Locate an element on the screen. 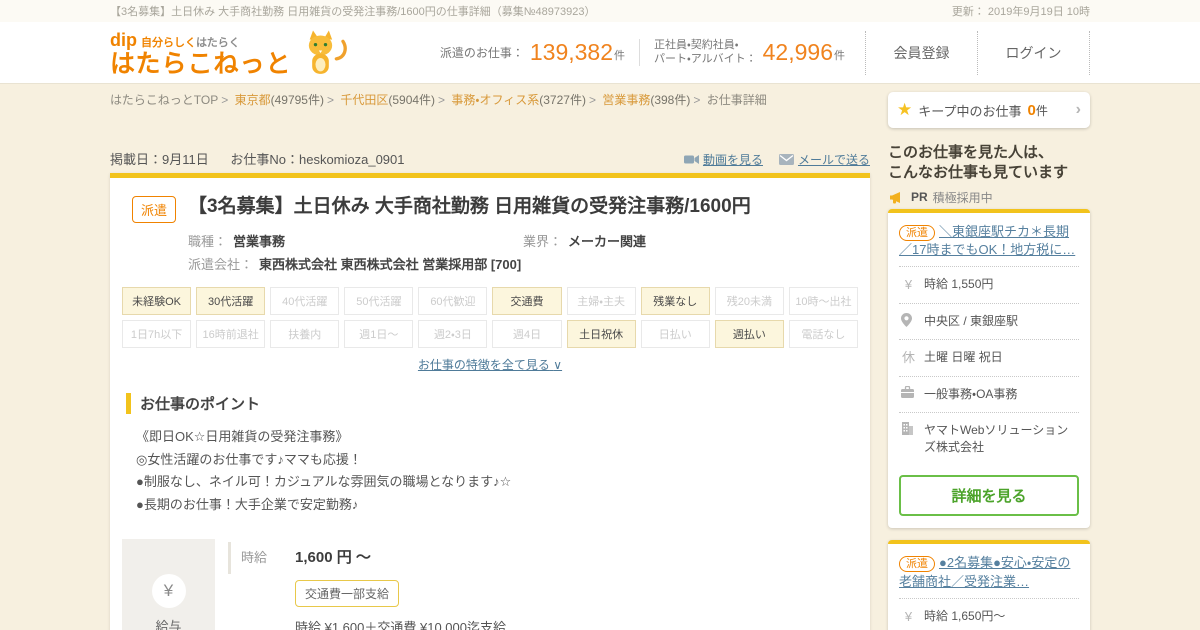  holiday-icon: 休 is located at coordinates (908, 358).